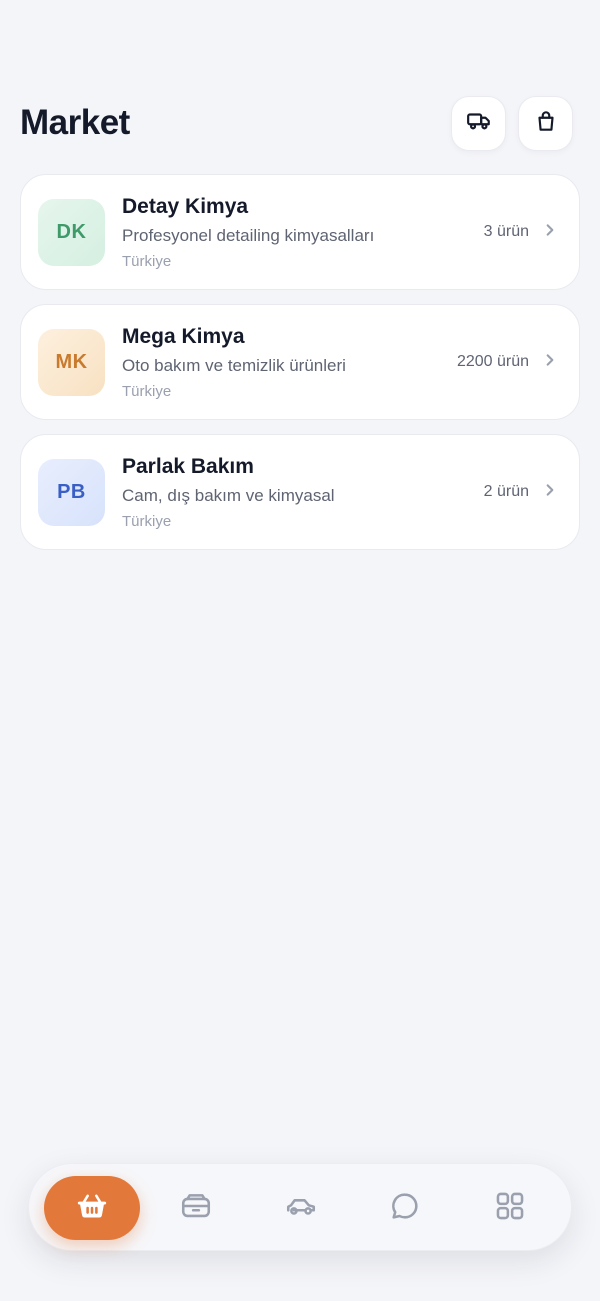  I want to click on delivery-button, so click(478, 123).